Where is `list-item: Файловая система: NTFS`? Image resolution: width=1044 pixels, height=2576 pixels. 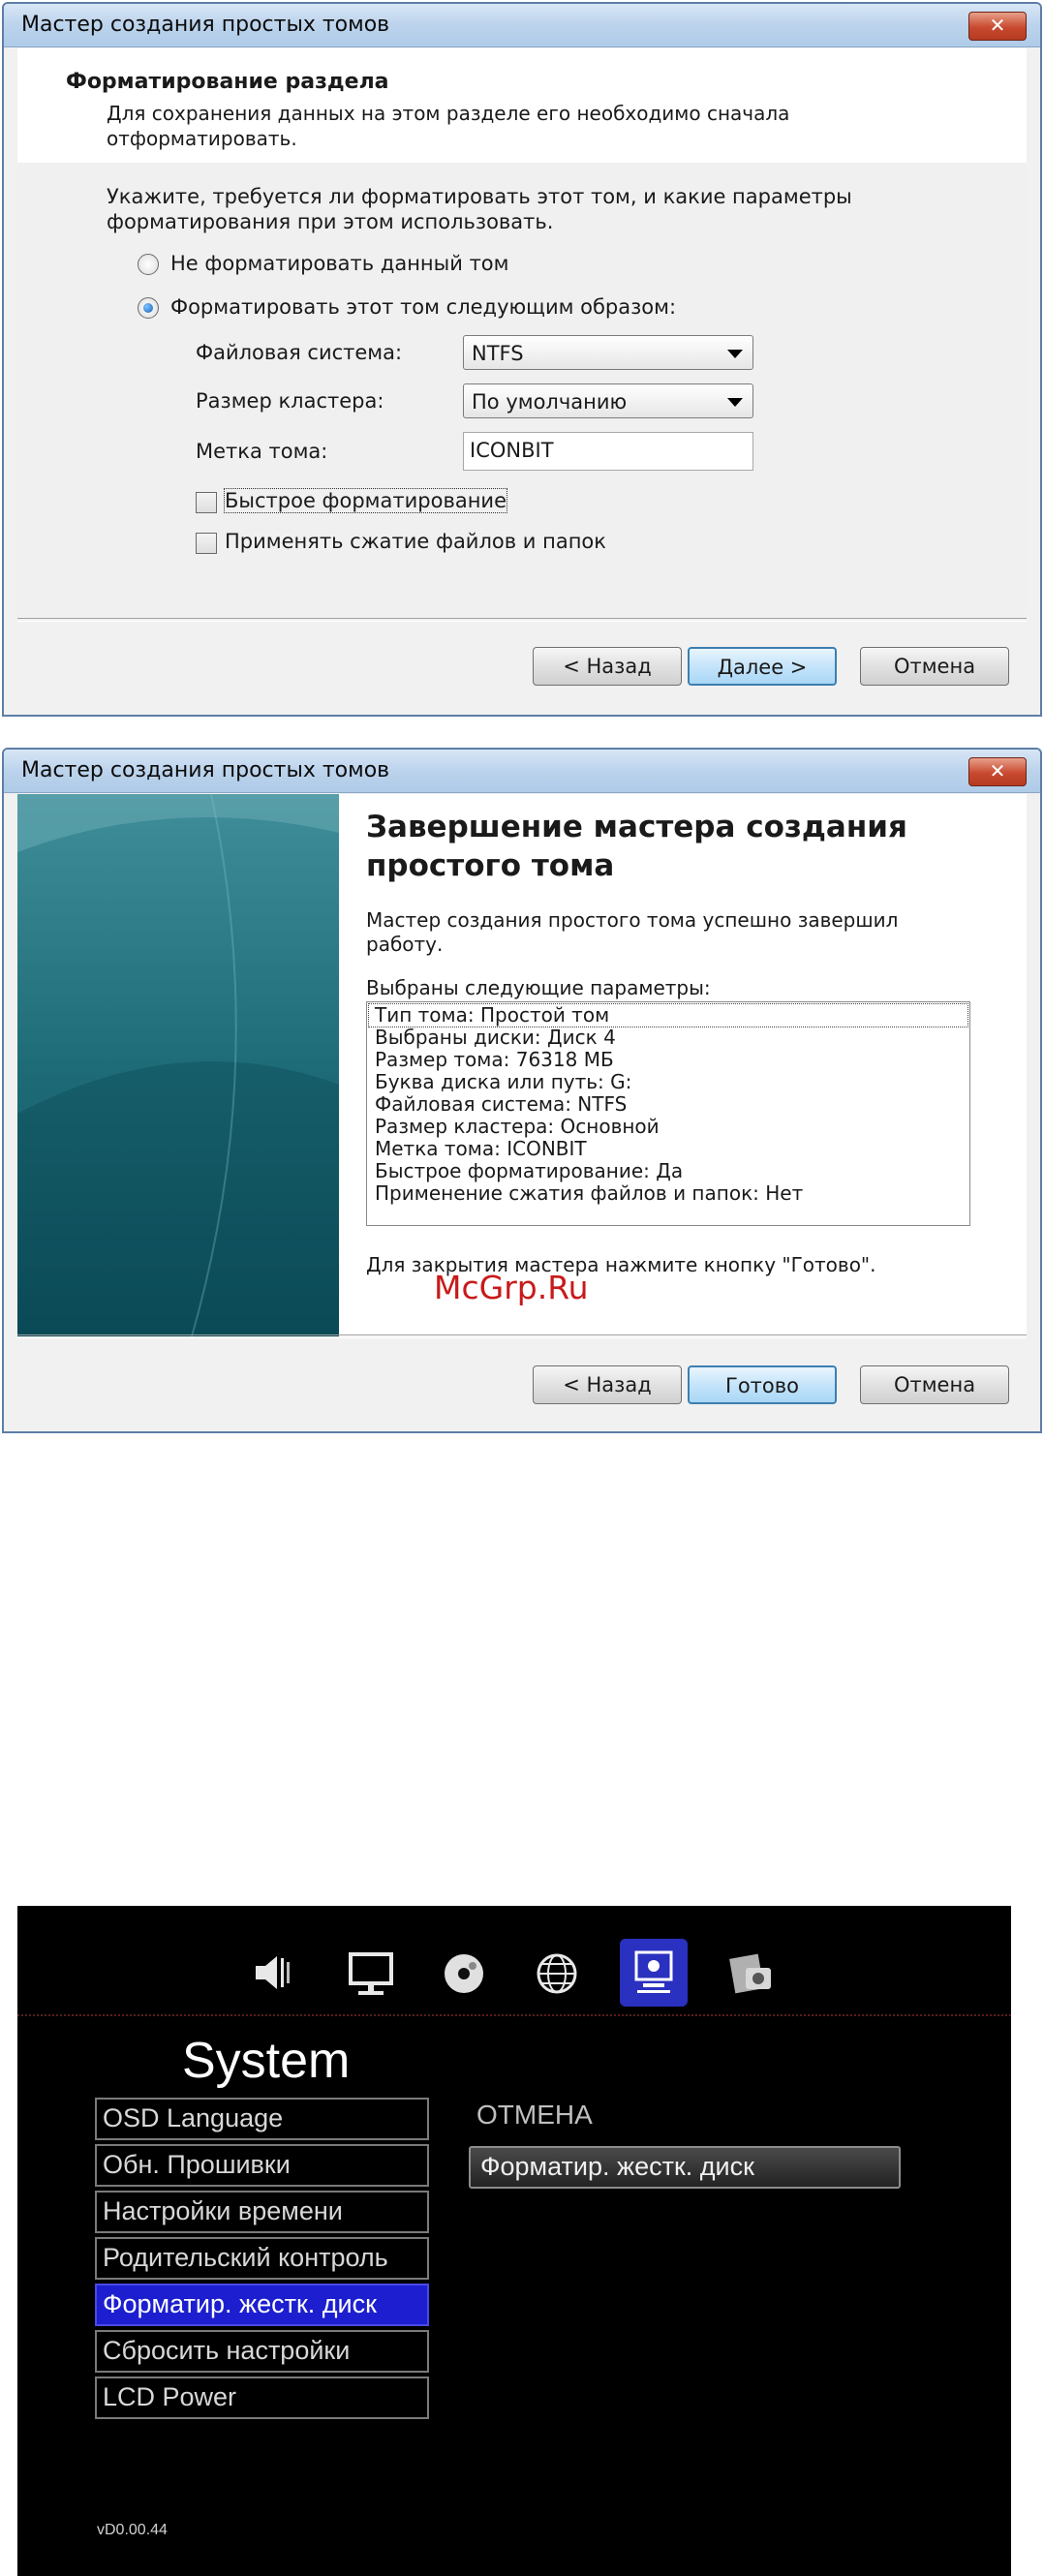 list-item: Файловая система: NTFS is located at coordinates (668, 1104).